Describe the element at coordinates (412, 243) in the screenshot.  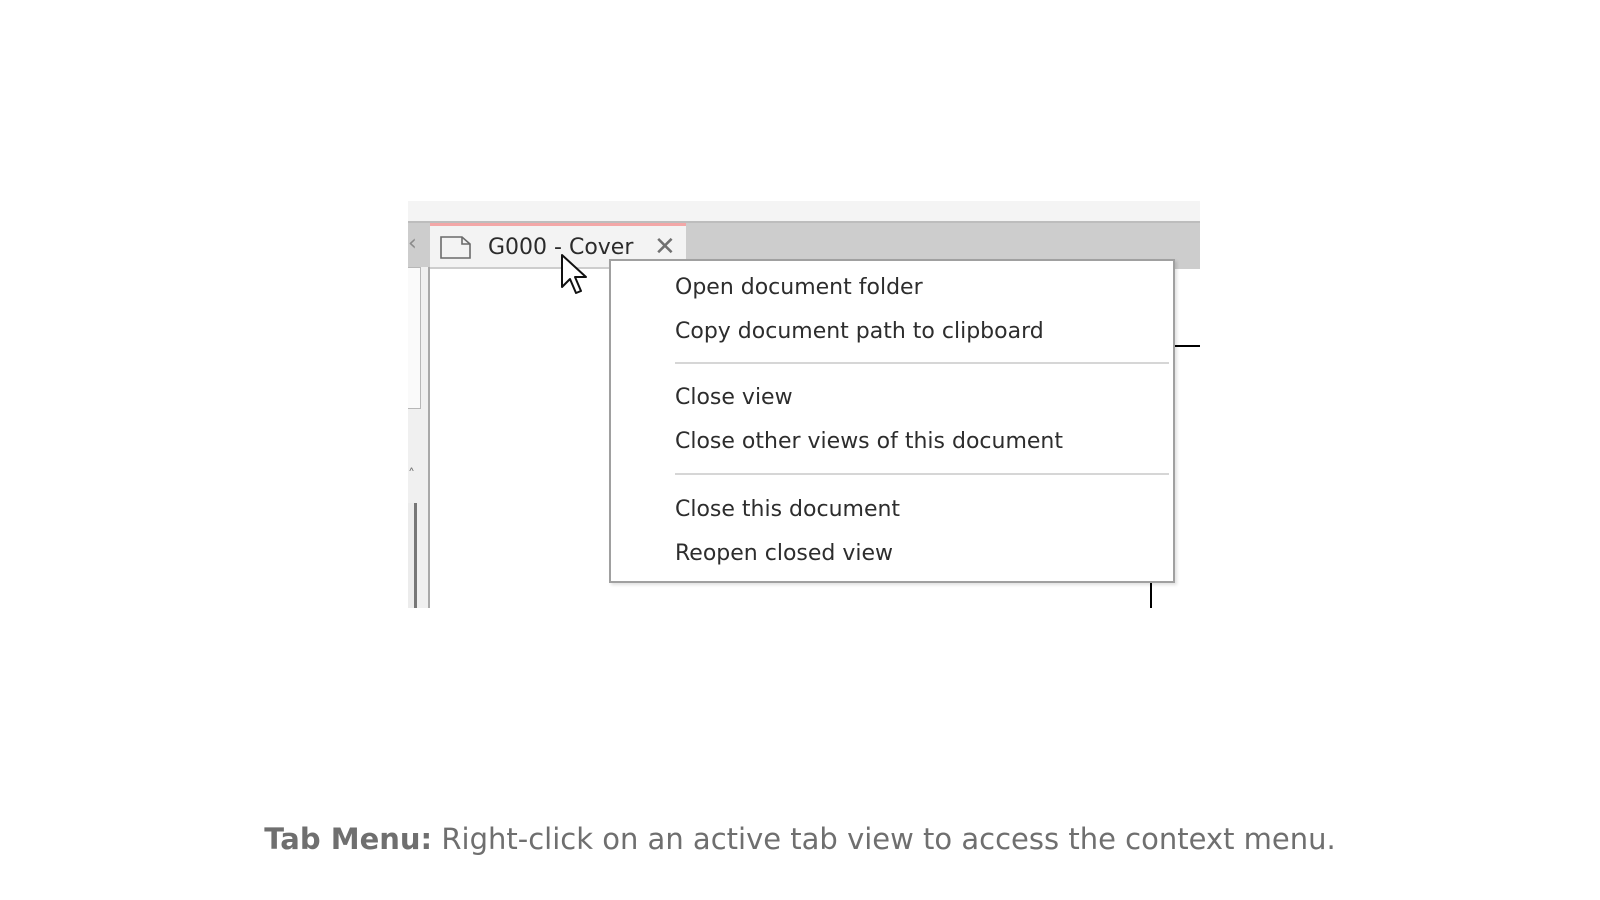
I see `chevron-left-icon: ‹` at that location.